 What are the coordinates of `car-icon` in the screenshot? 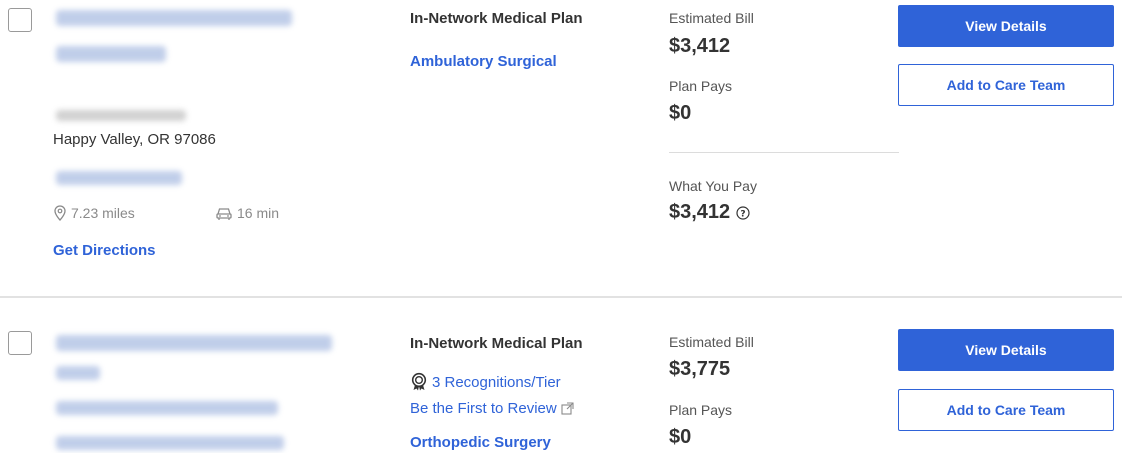 It's located at (224, 213).